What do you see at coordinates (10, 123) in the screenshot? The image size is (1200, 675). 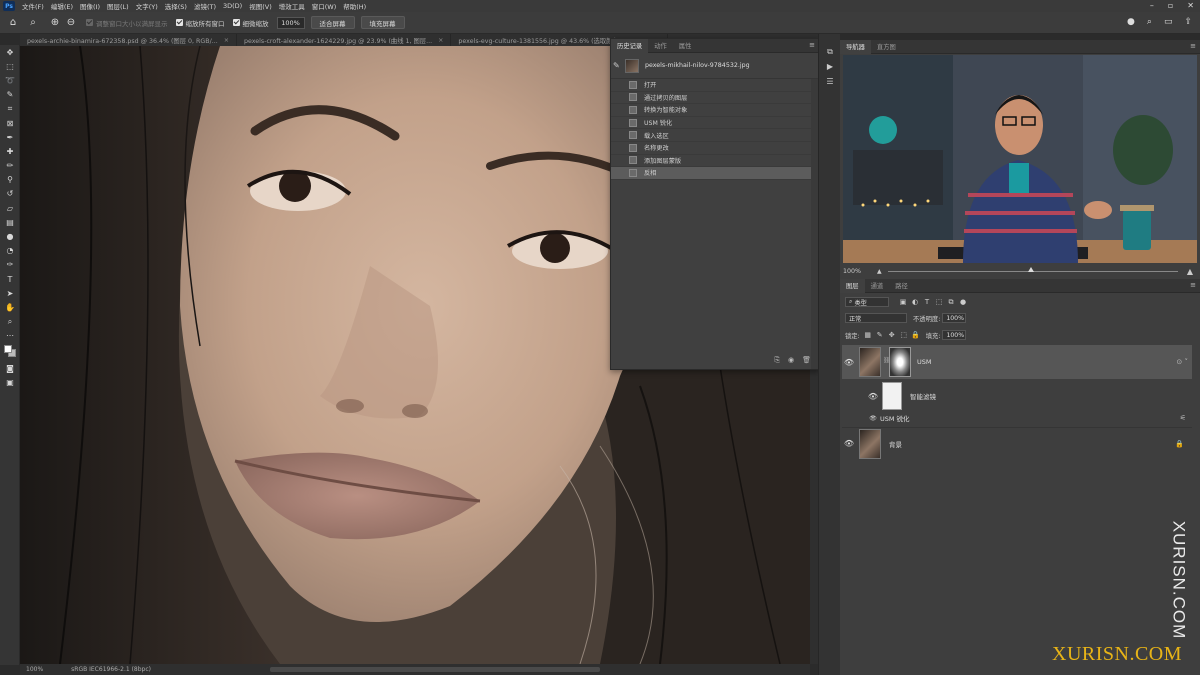 I see `frame-tool-icon: ⊠` at bounding box center [10, 123].